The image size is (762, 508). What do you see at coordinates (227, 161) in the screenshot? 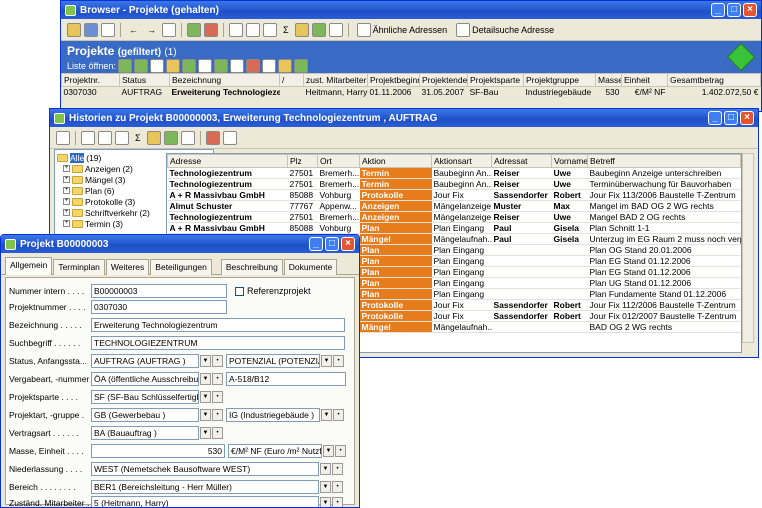
I see `column-header: Adresse` at bounding box center [227, 161].